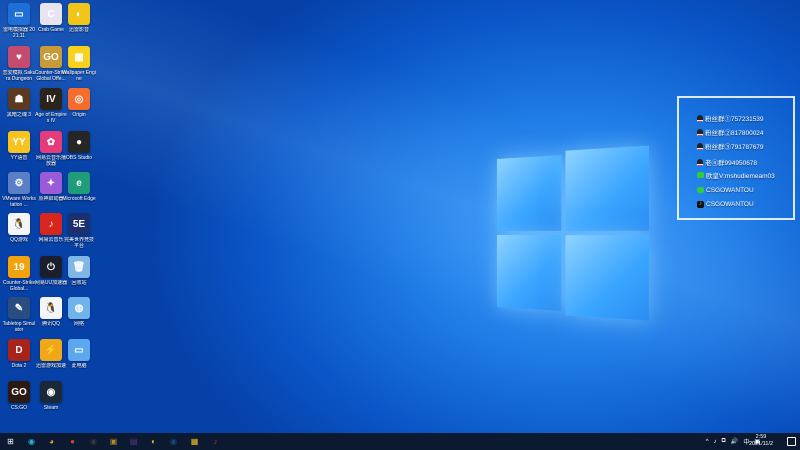 This screenshot has width=800, height=450. Describe the element at coordinates (79, 308) in the screenshot. I see `network-icon: ◍` at that location.